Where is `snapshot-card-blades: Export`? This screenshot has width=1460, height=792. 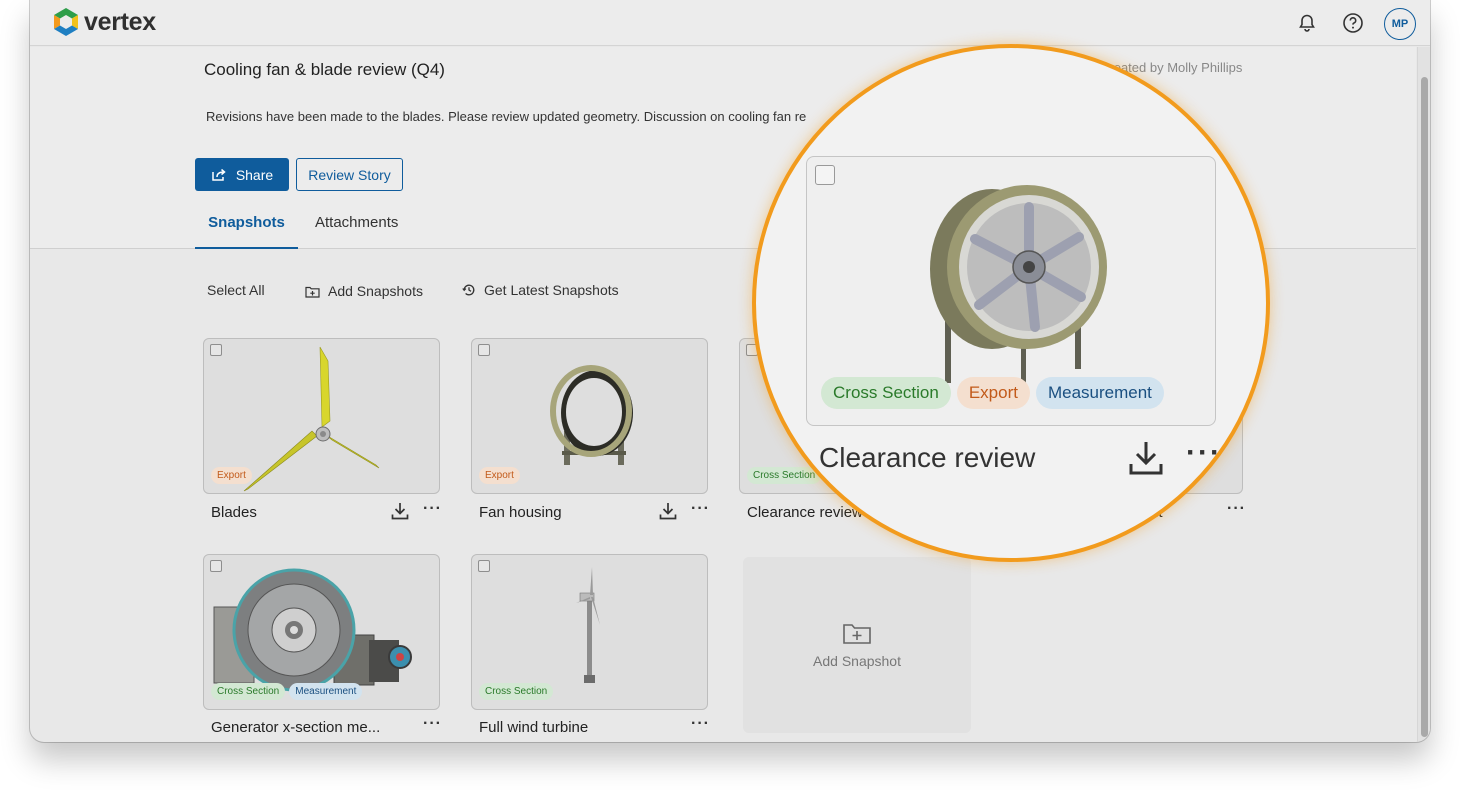 snapshot-card-blades: Export is located at coordinates (321, 416).